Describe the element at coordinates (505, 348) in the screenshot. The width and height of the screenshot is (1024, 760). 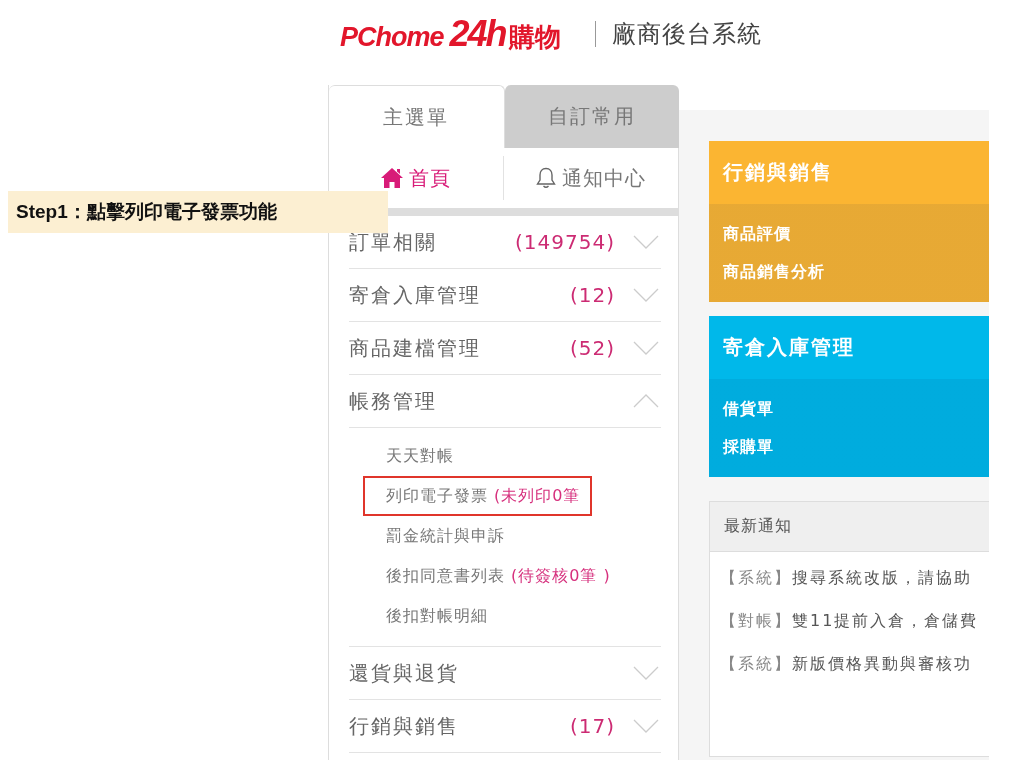
I see `menu-item: 商品建檔管理 (52)` at that location.